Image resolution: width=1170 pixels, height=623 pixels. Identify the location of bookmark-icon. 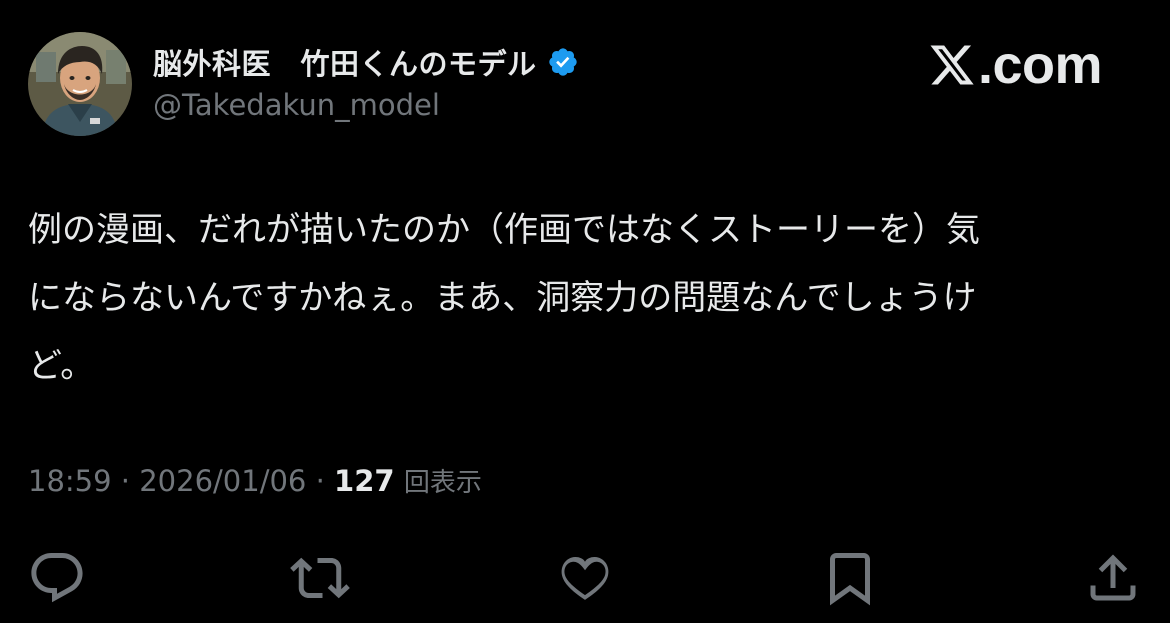
(850, 578).